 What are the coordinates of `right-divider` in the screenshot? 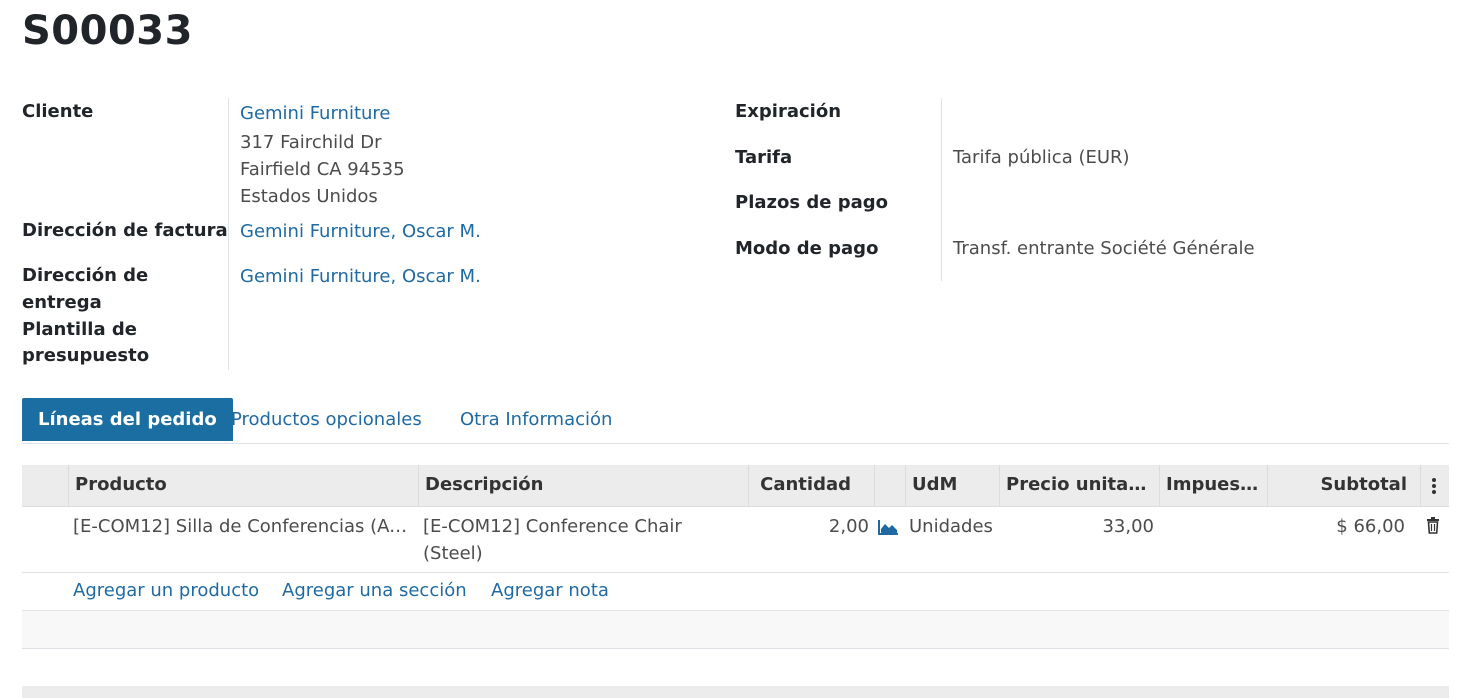 It's located at (941, 189).